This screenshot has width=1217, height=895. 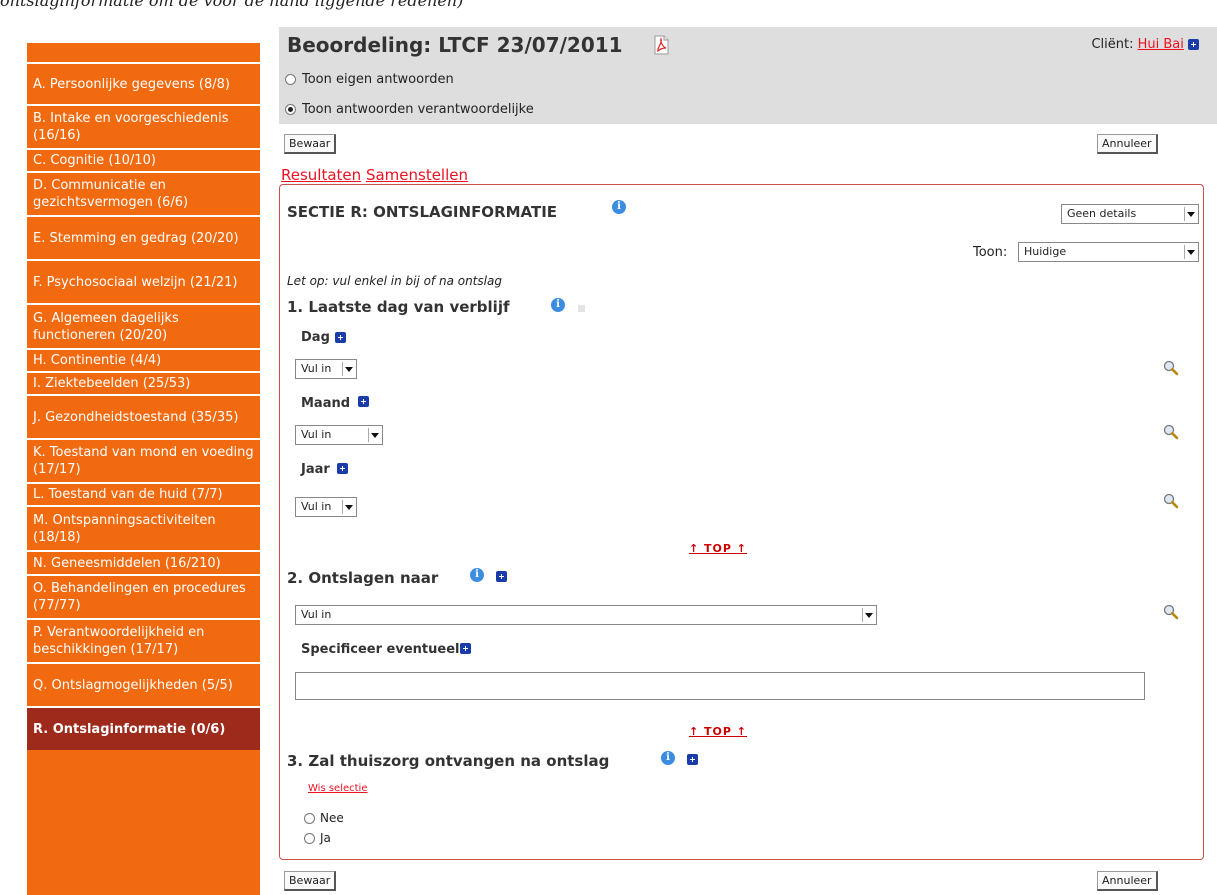 I want to click on view-option-label: Toon eigen antwoorden, so click(x=378, y=79).